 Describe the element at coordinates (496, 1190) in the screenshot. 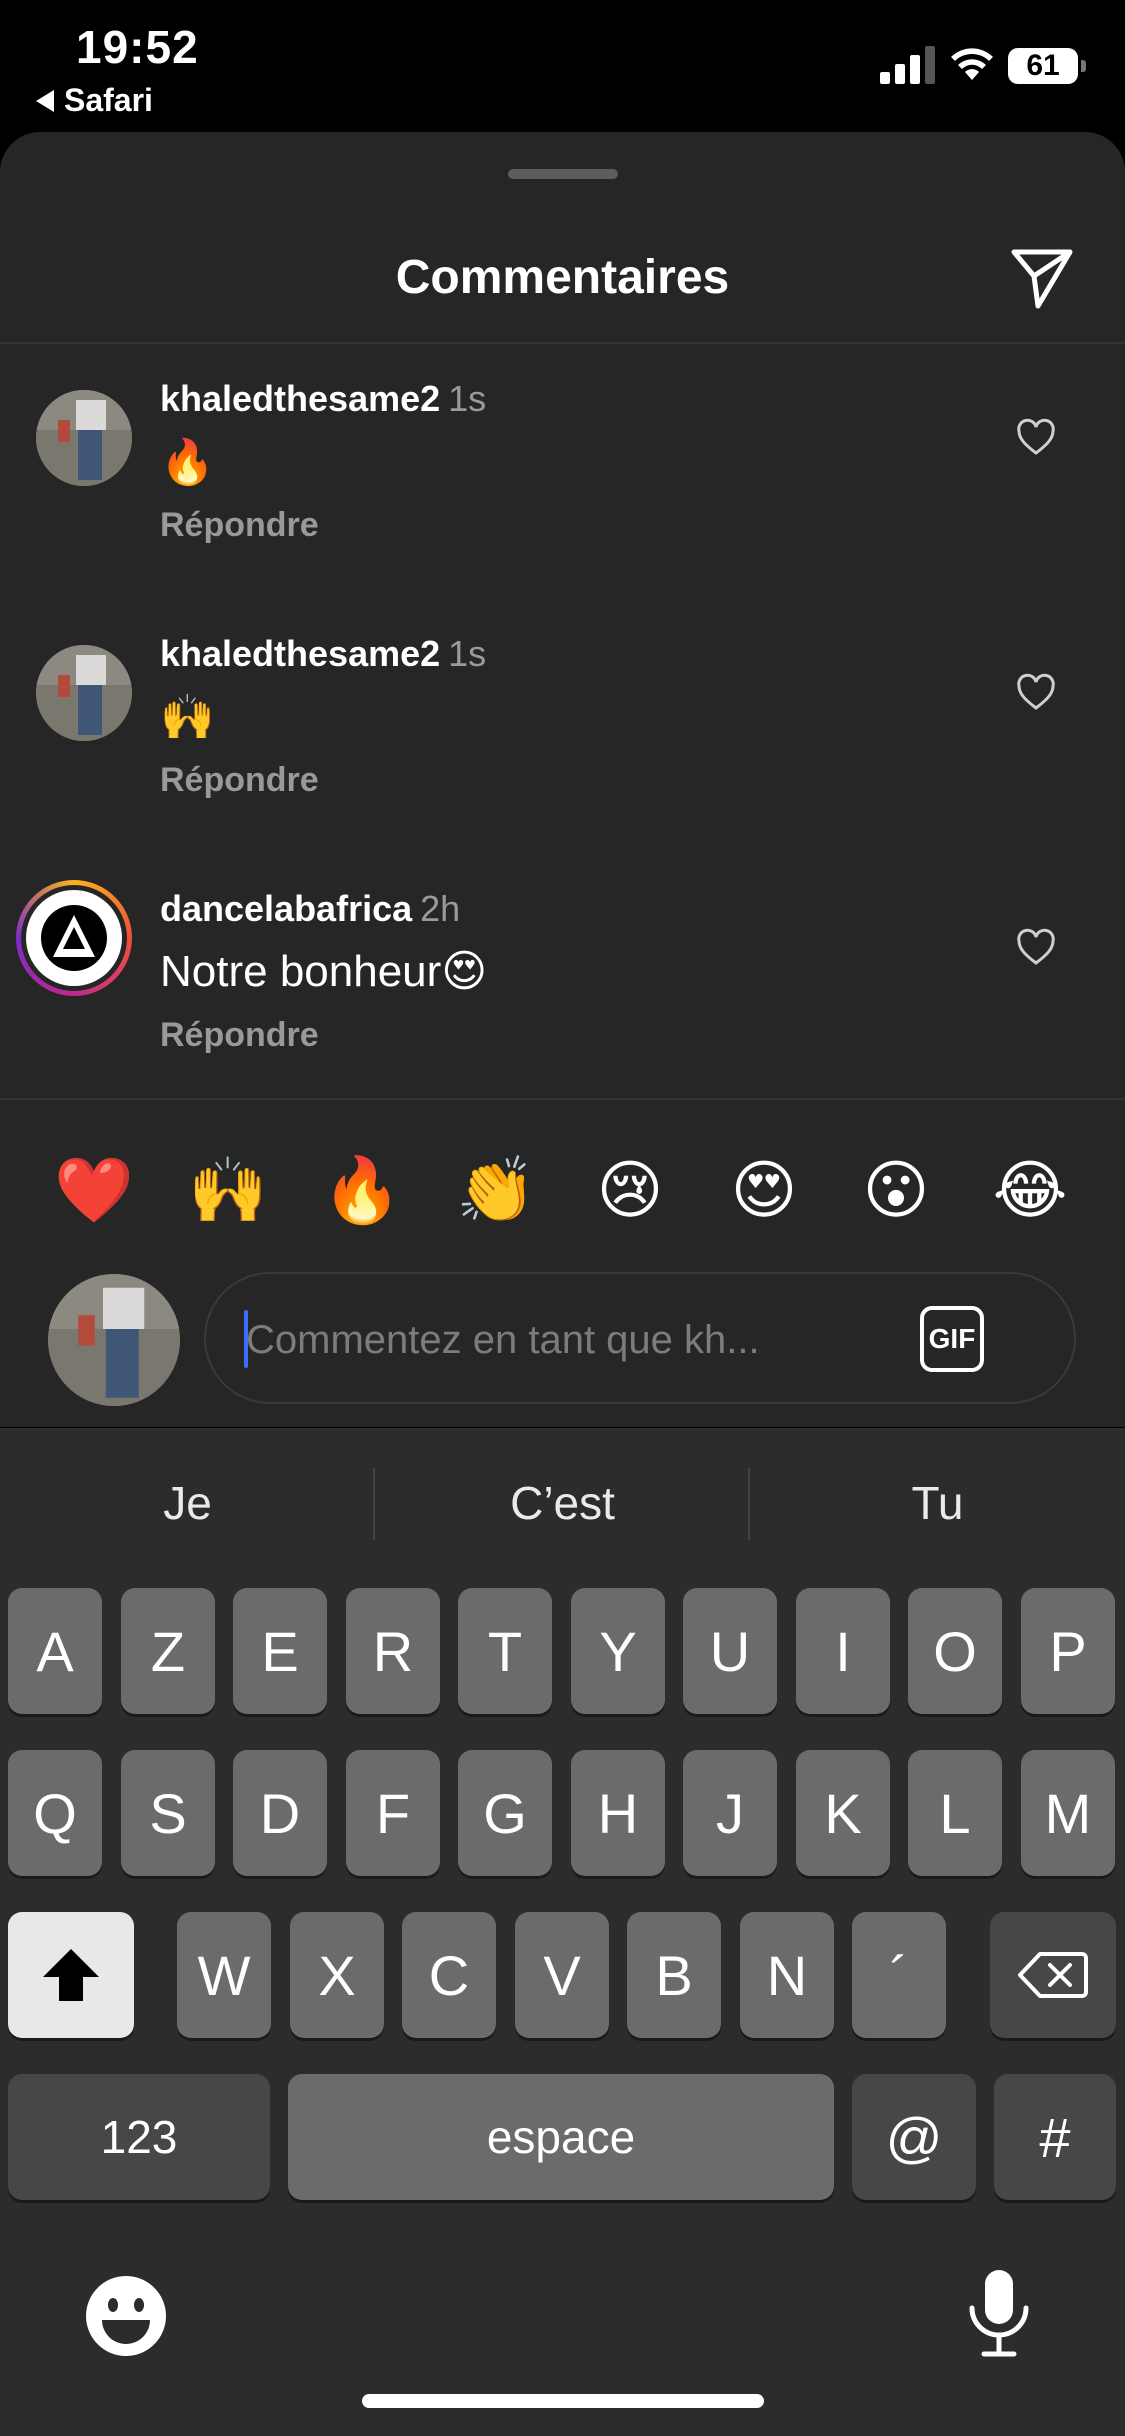

I see `reaction-clap: 👏` at that location.